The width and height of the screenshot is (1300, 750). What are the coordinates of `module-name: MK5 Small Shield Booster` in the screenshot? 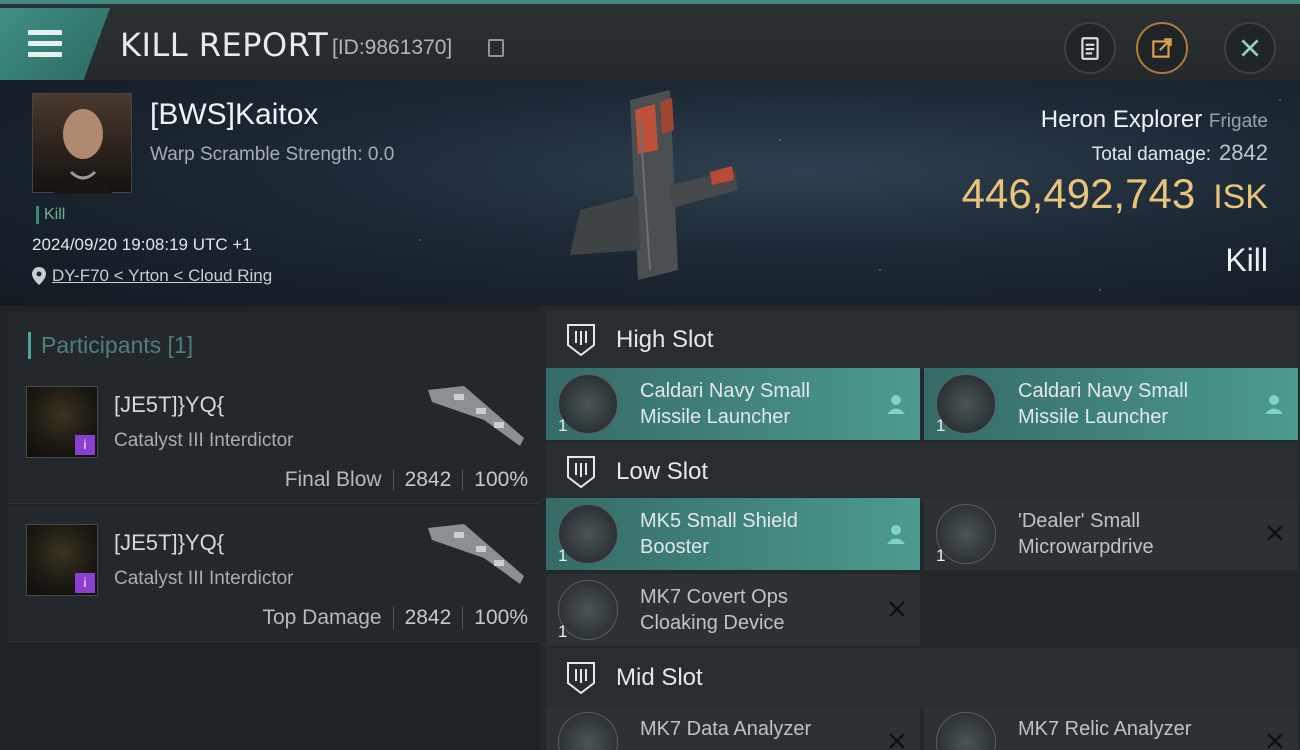 It's located at (719, 534).